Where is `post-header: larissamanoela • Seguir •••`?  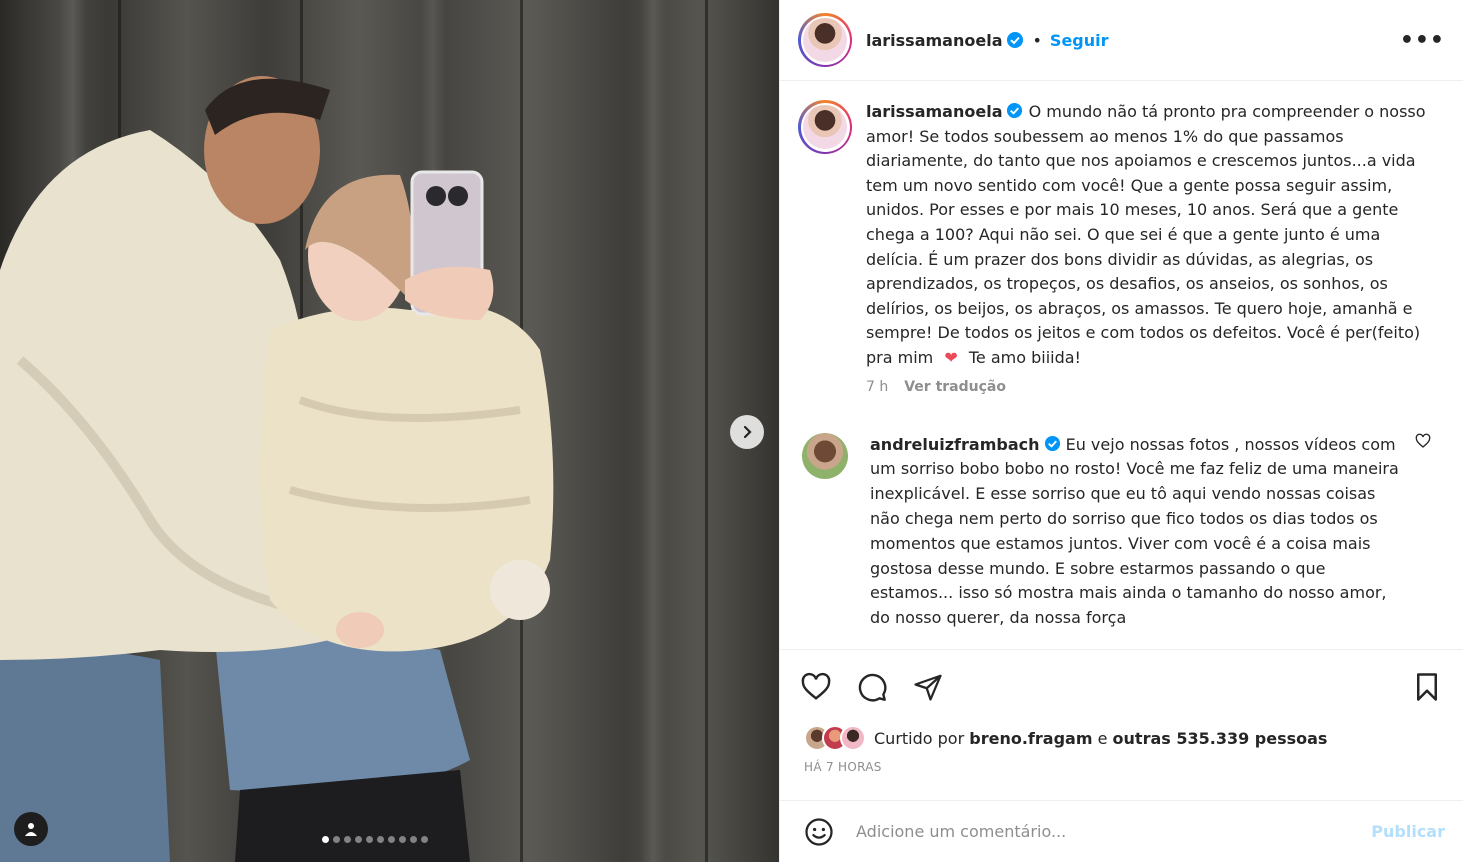 post-header: larissamanoela • Seguir ••• is located at coordinates (1121, 40).